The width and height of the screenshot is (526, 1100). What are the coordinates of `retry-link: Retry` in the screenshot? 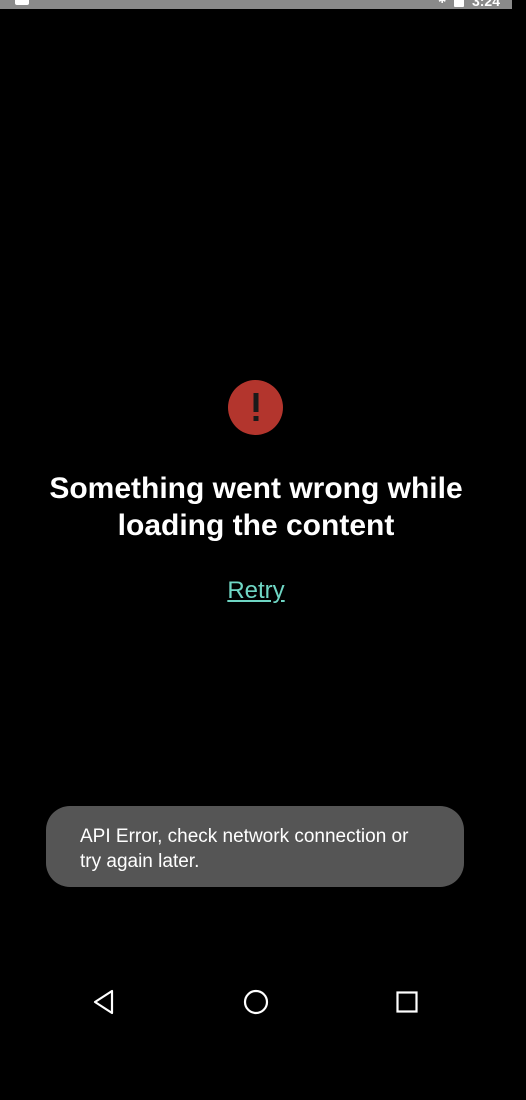 It's located at (256, 591).